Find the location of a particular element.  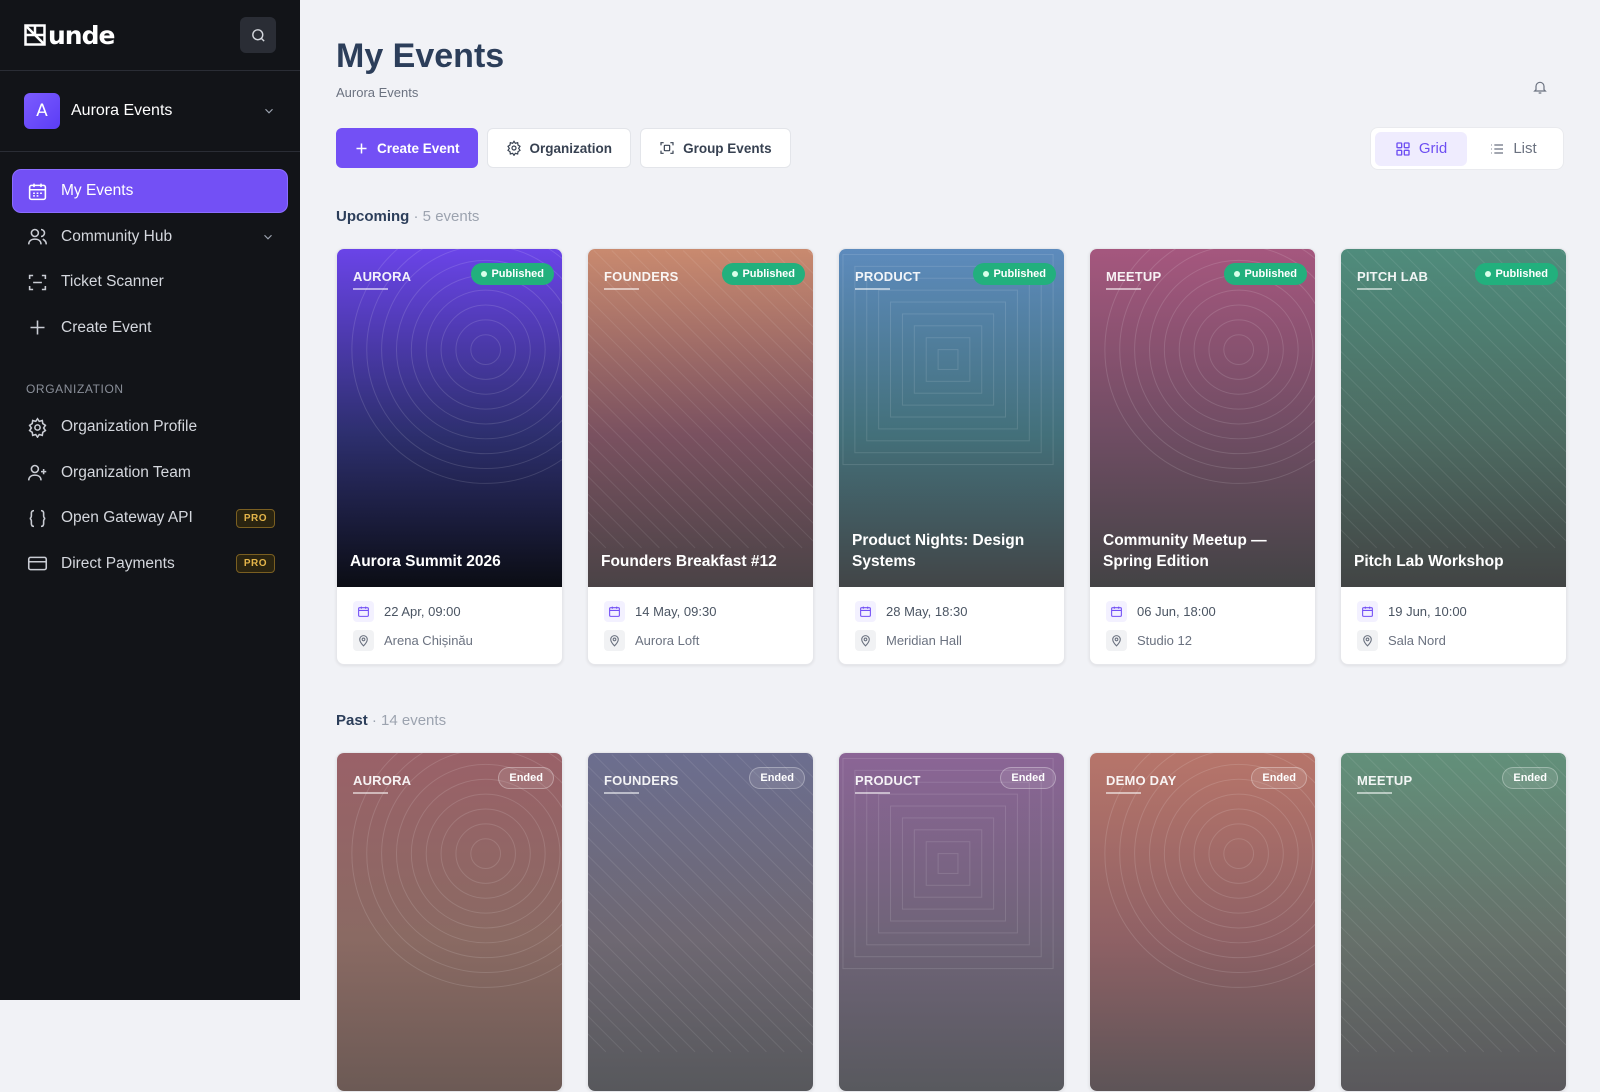

nav-org-profile: Organization Profile is located at coordinates (150, 427).